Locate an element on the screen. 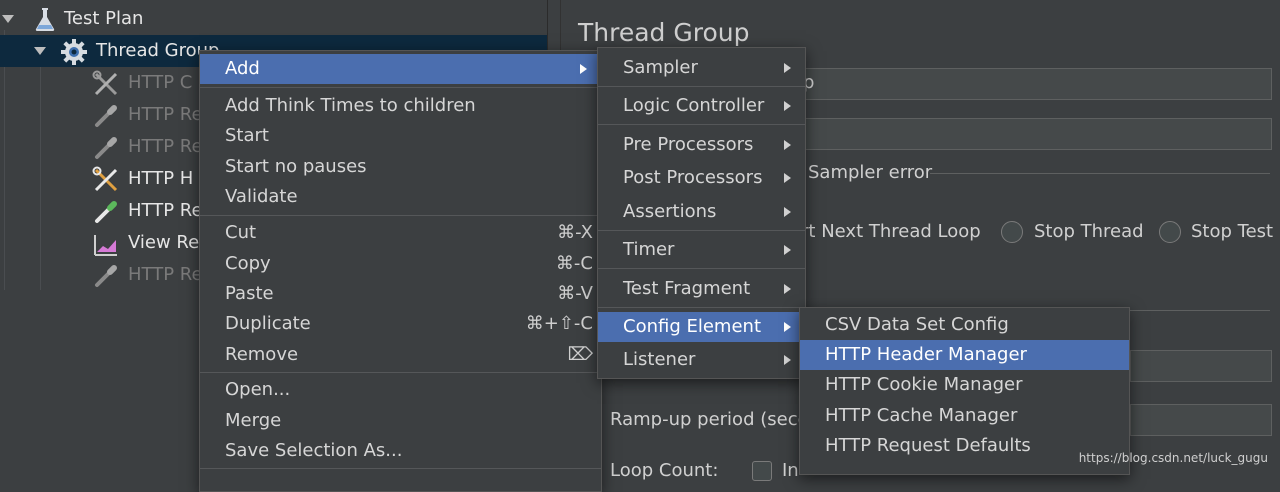 The height and width of the screenshot is (492, 1280). menu-item-timer: Timer is located at coordinates (701, 250).